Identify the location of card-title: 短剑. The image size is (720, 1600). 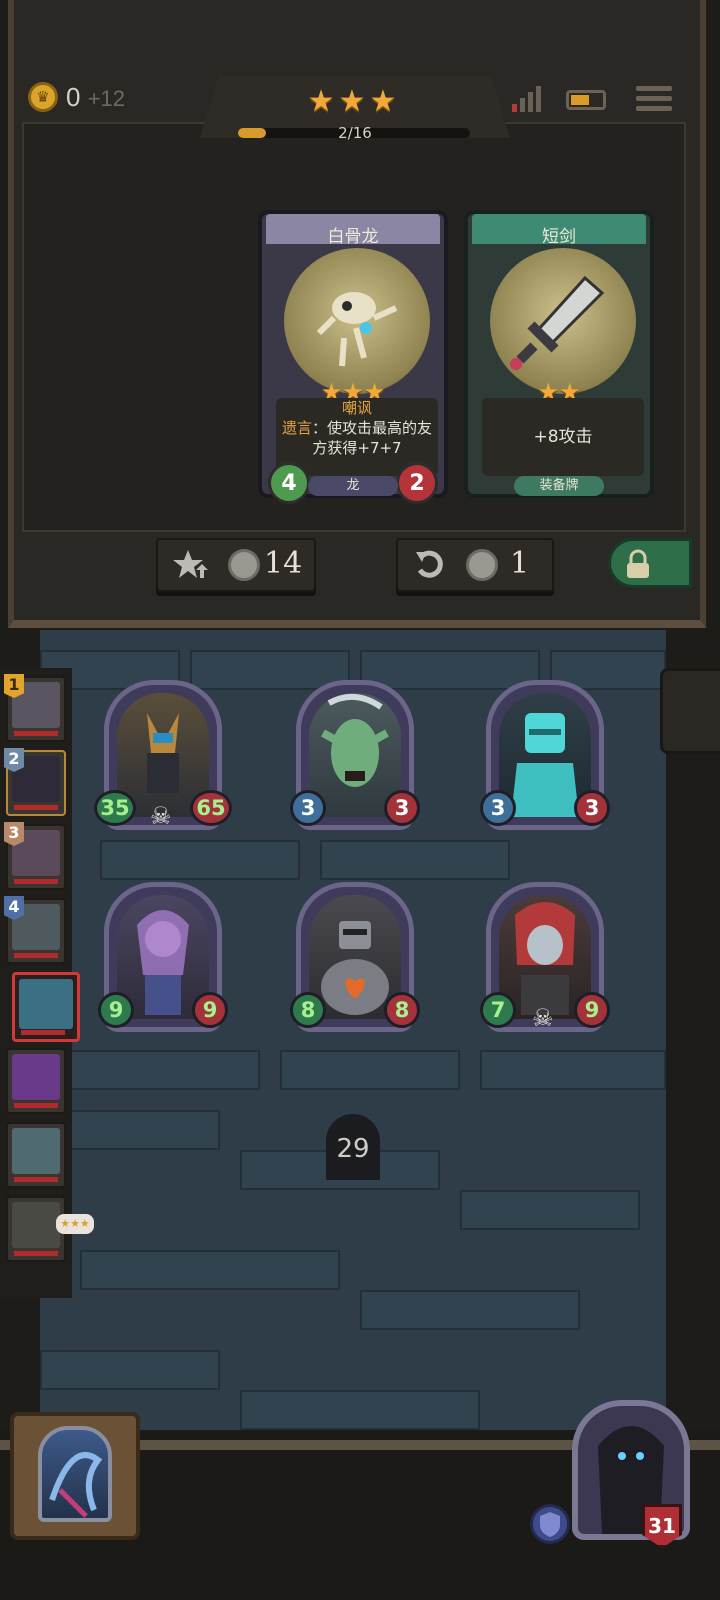
(559, 237).